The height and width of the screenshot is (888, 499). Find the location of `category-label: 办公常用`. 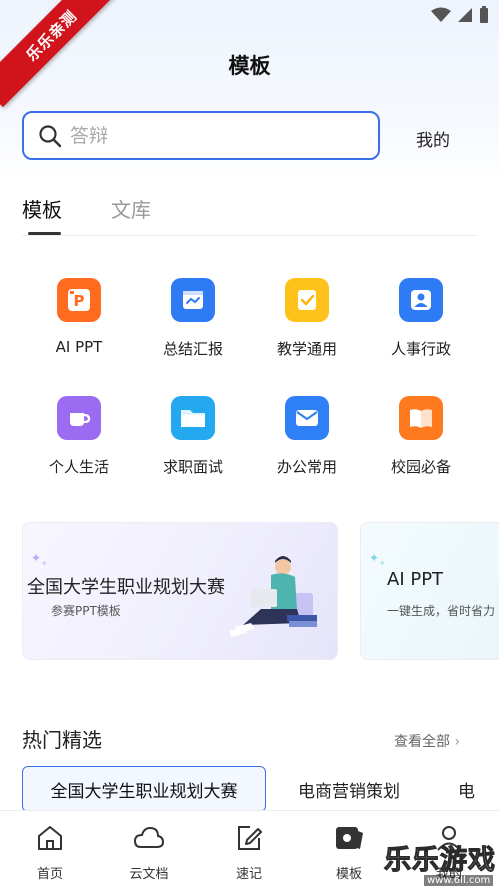

category-label: 办公常用 is located at coordinates (306, 467).